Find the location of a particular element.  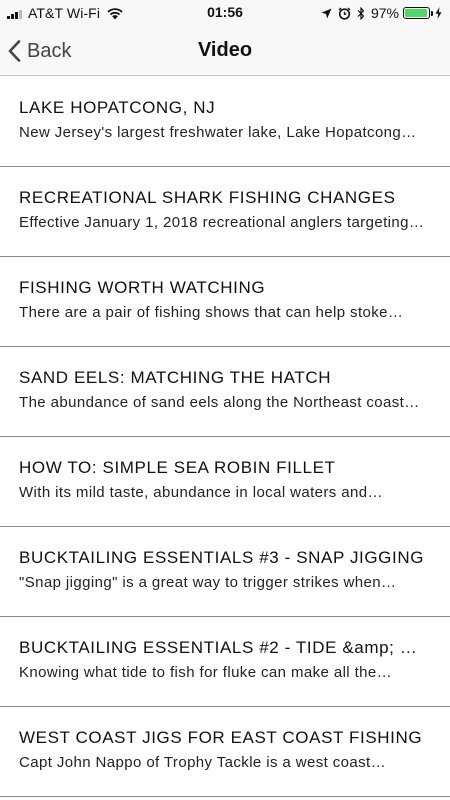

item-title: SAND EELS: MATCHING THE HATCH is located at coordinates (175, 377).